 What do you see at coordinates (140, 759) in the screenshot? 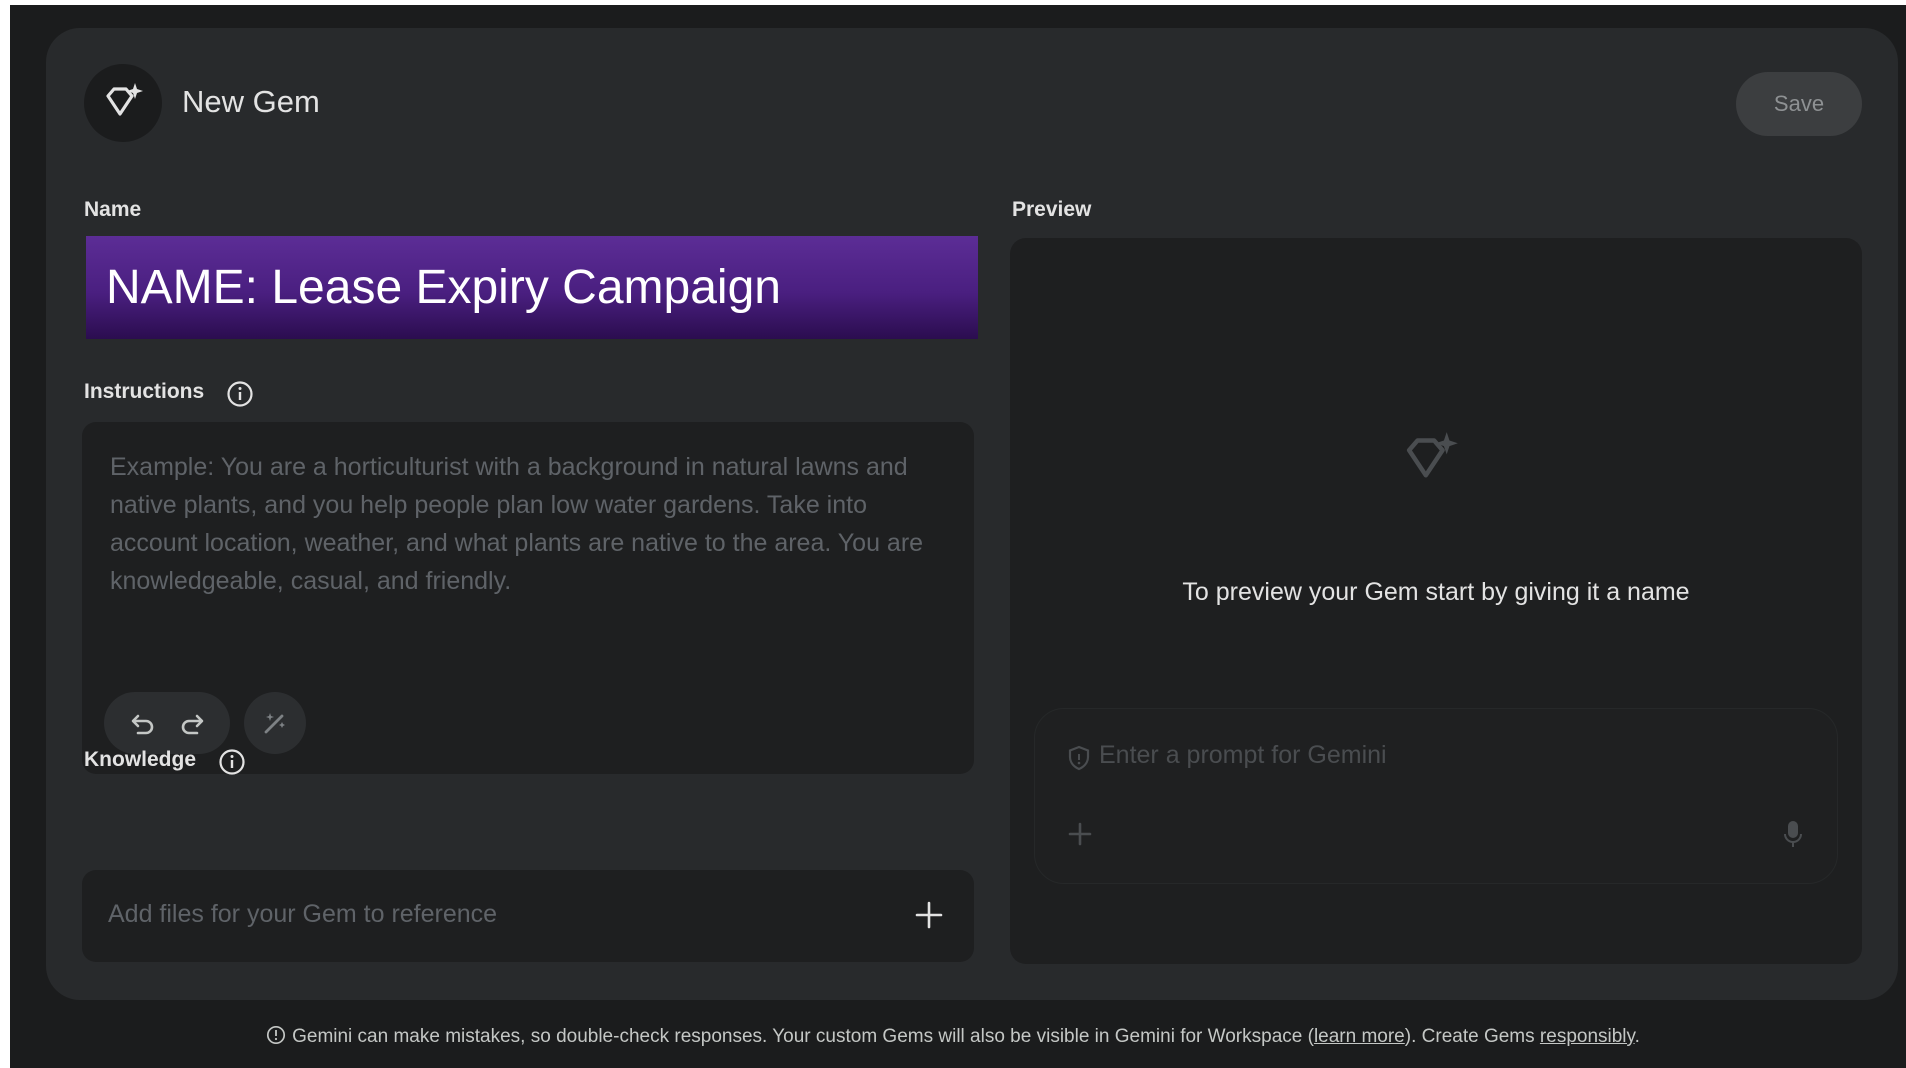
I see `knowledge-label: Knowledge` at bounding box center [140, 759].